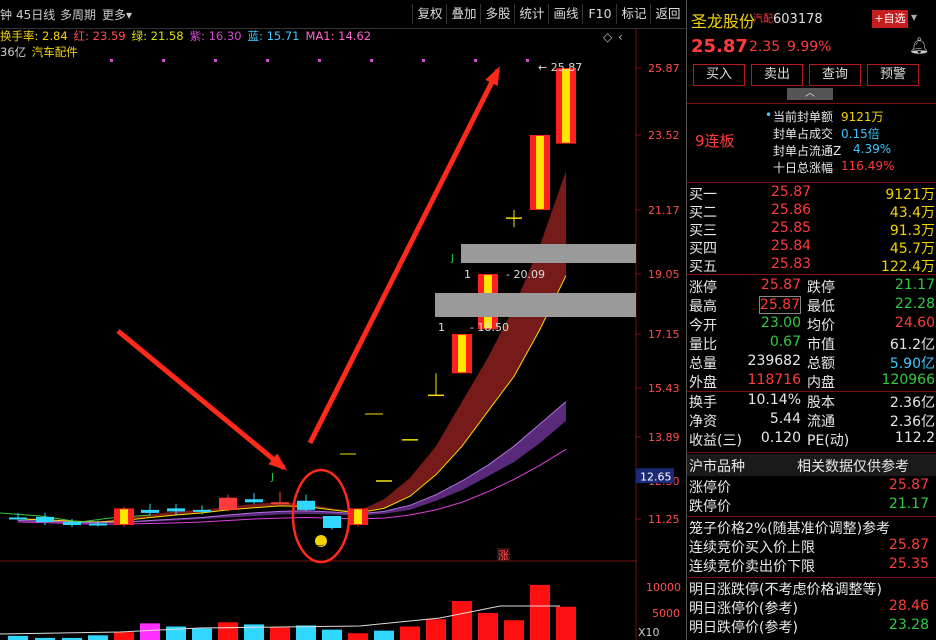  I want to click on seal-info-label: 封单占流通Z, so click(807, 151).